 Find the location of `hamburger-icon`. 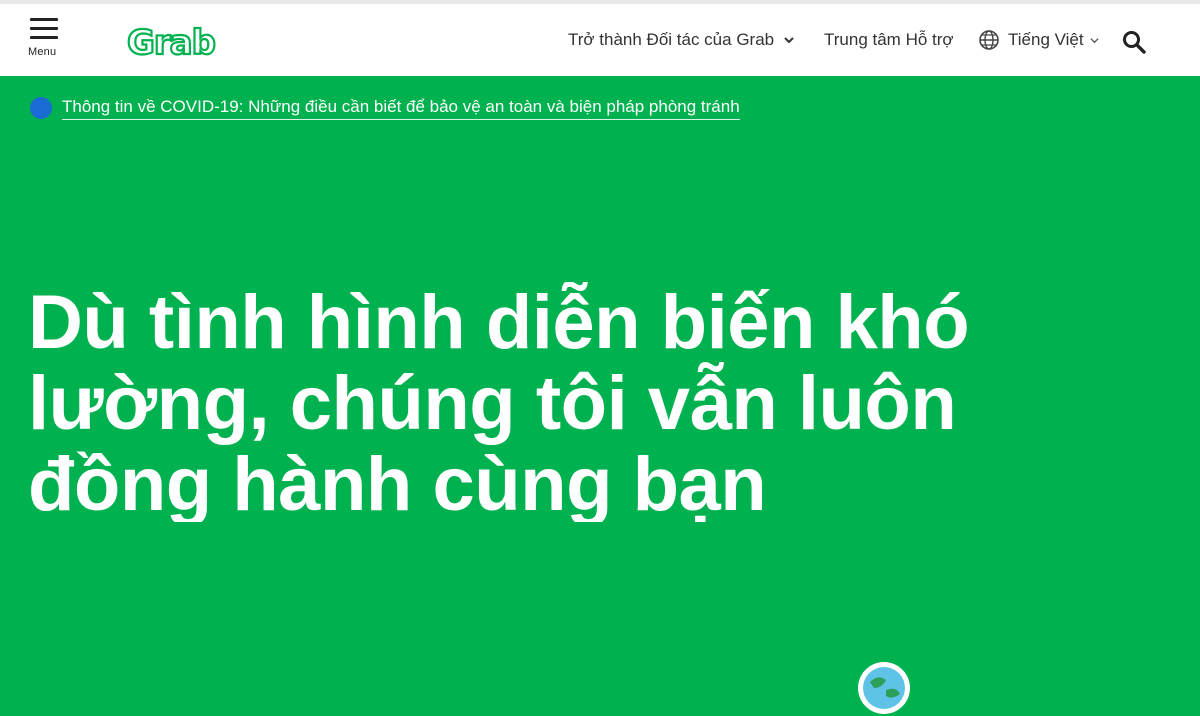

hamburger-icon is located at coordinates (44, 19).